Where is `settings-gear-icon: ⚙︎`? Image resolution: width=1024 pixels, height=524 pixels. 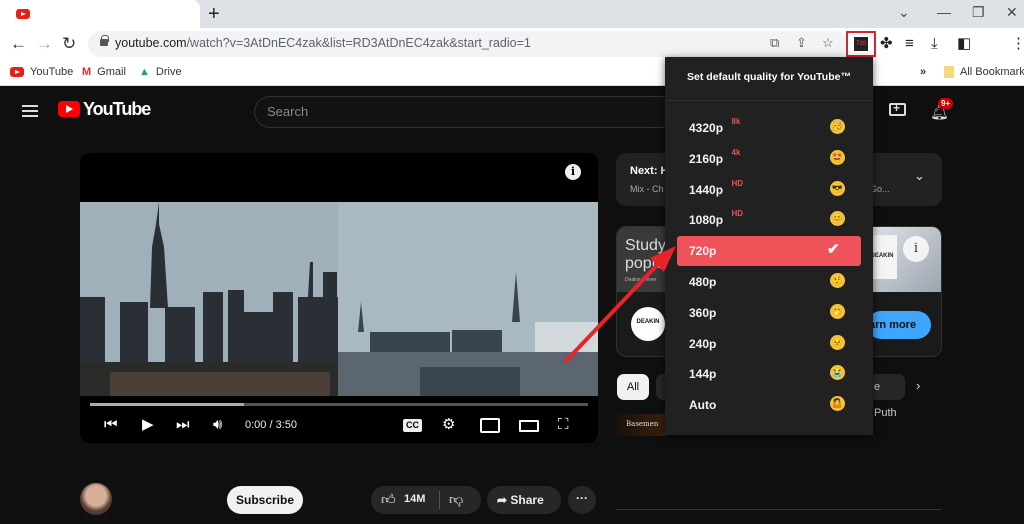 settings-gear-icon: ⚙︎ is located at coordinates (448, 425).